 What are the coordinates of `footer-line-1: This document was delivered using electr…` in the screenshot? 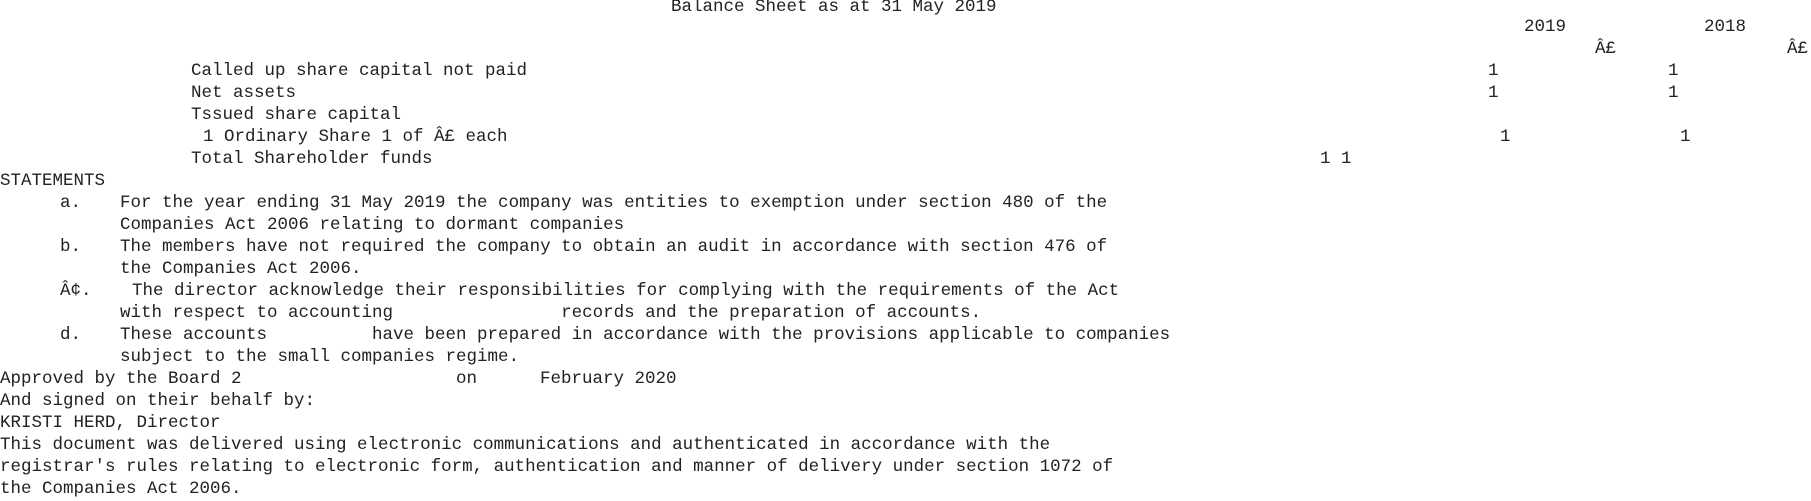 It's located at (525, 445).